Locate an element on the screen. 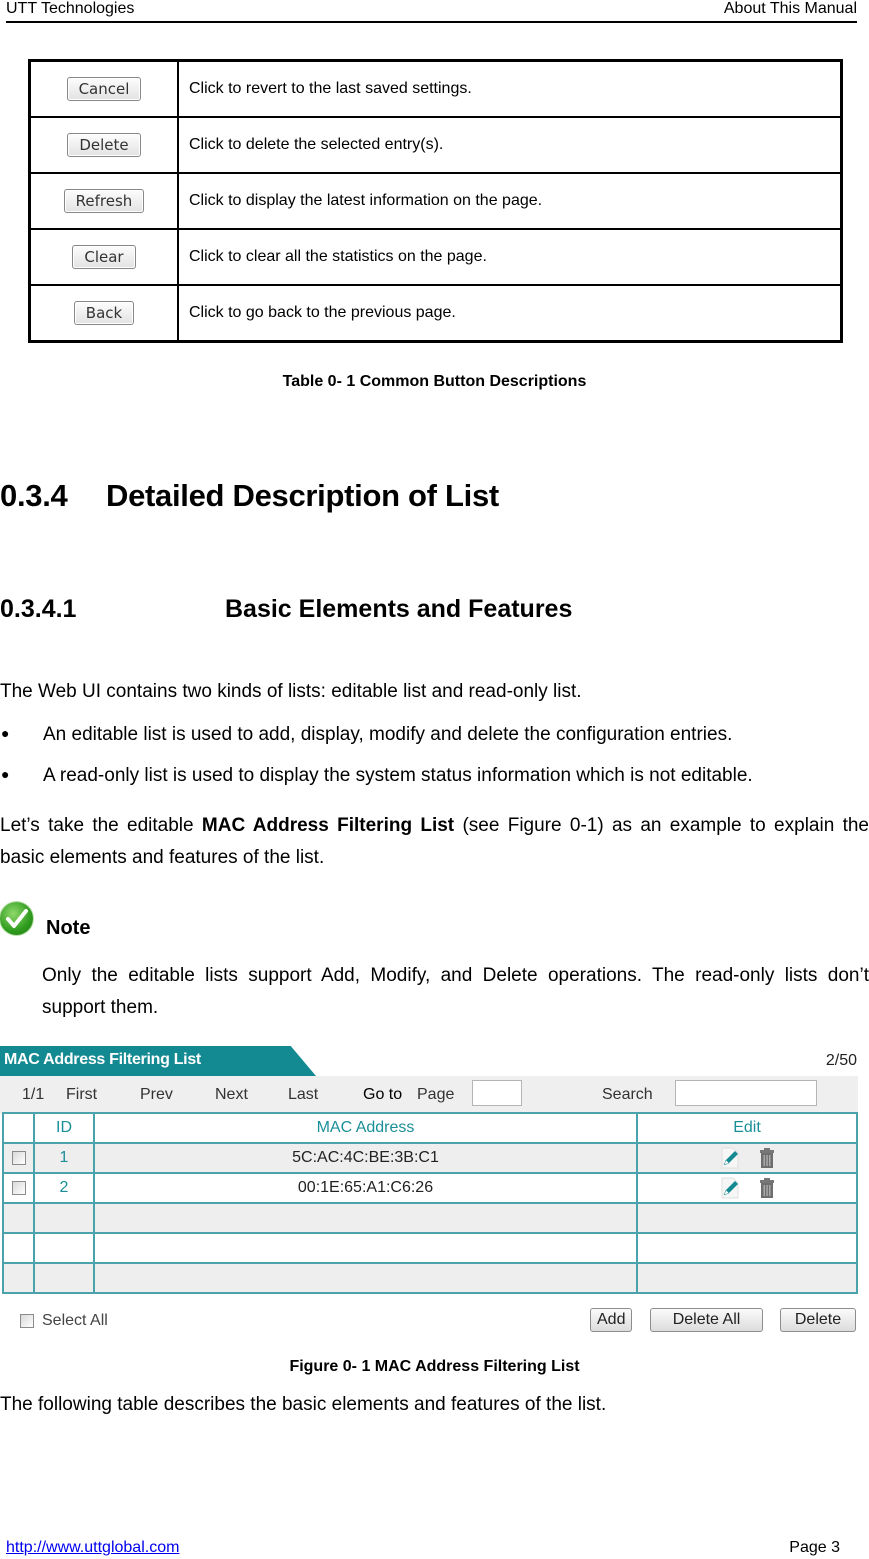 Image resolution: width=869 pixels, height=1559 pixels. subsection-heading: 0.3.4.1 Basic Elements and Features is located at coordinates (286, 609).